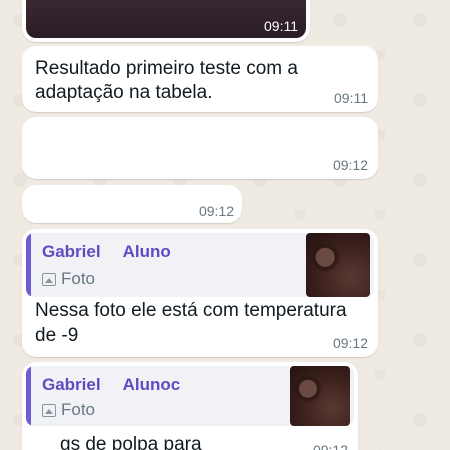 The height and width of the screenshot is (450, 450). I want to click on message-text-line: gs de polpa para, so click(131, 442).